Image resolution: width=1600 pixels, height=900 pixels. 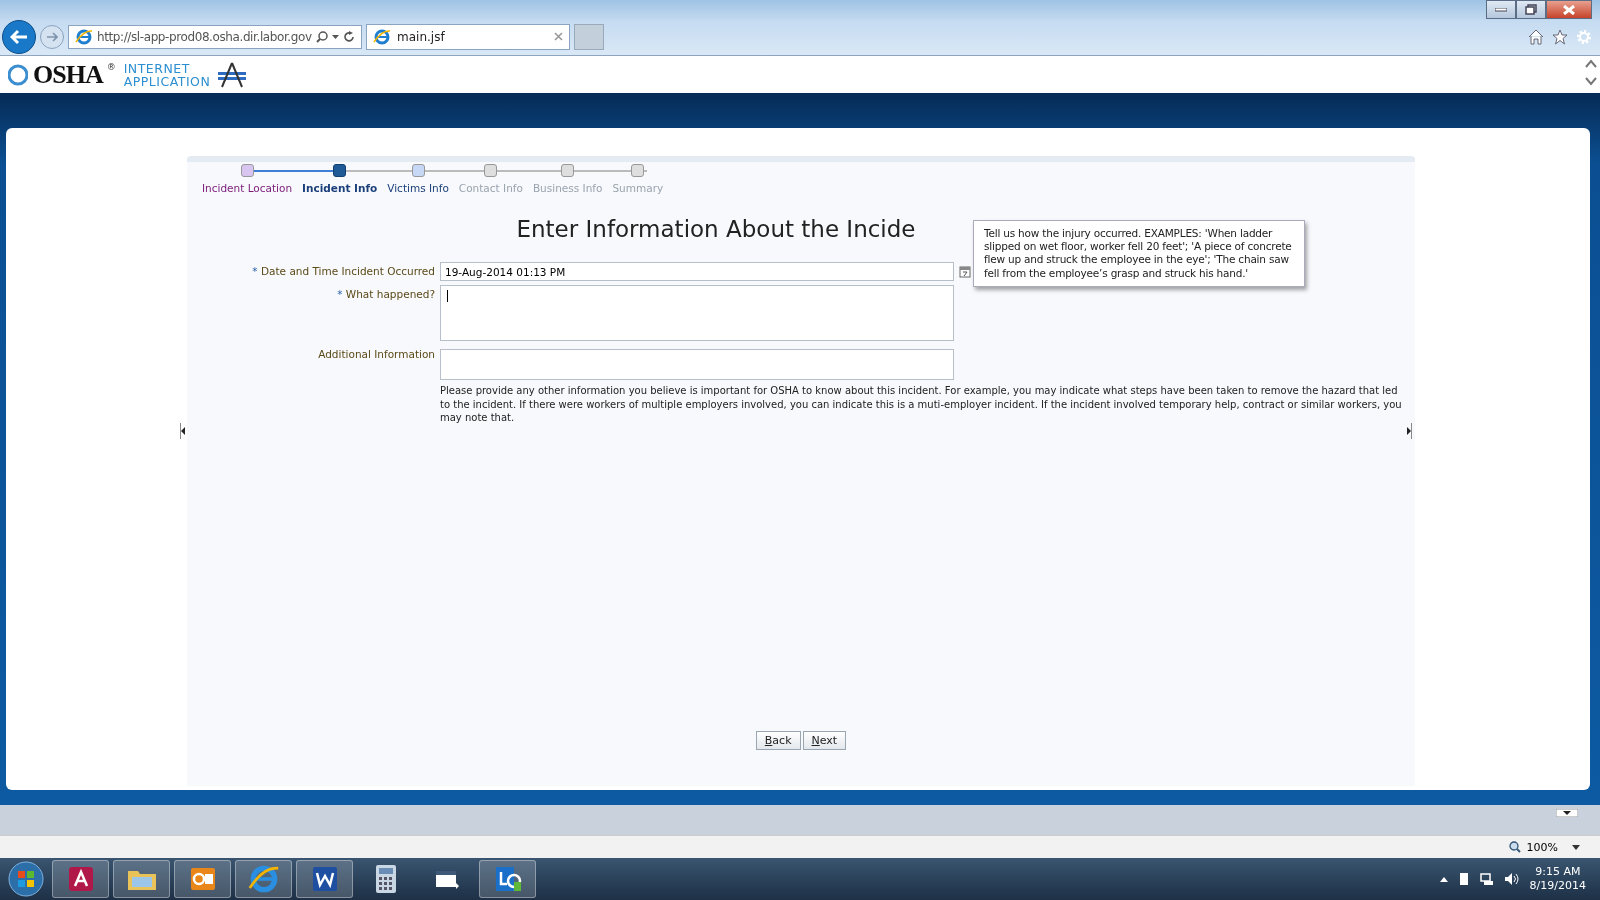 What do you see at coordinates (1536, 36) in the screenshot?
I see `home-icon` at bounding box center [1536, 36].